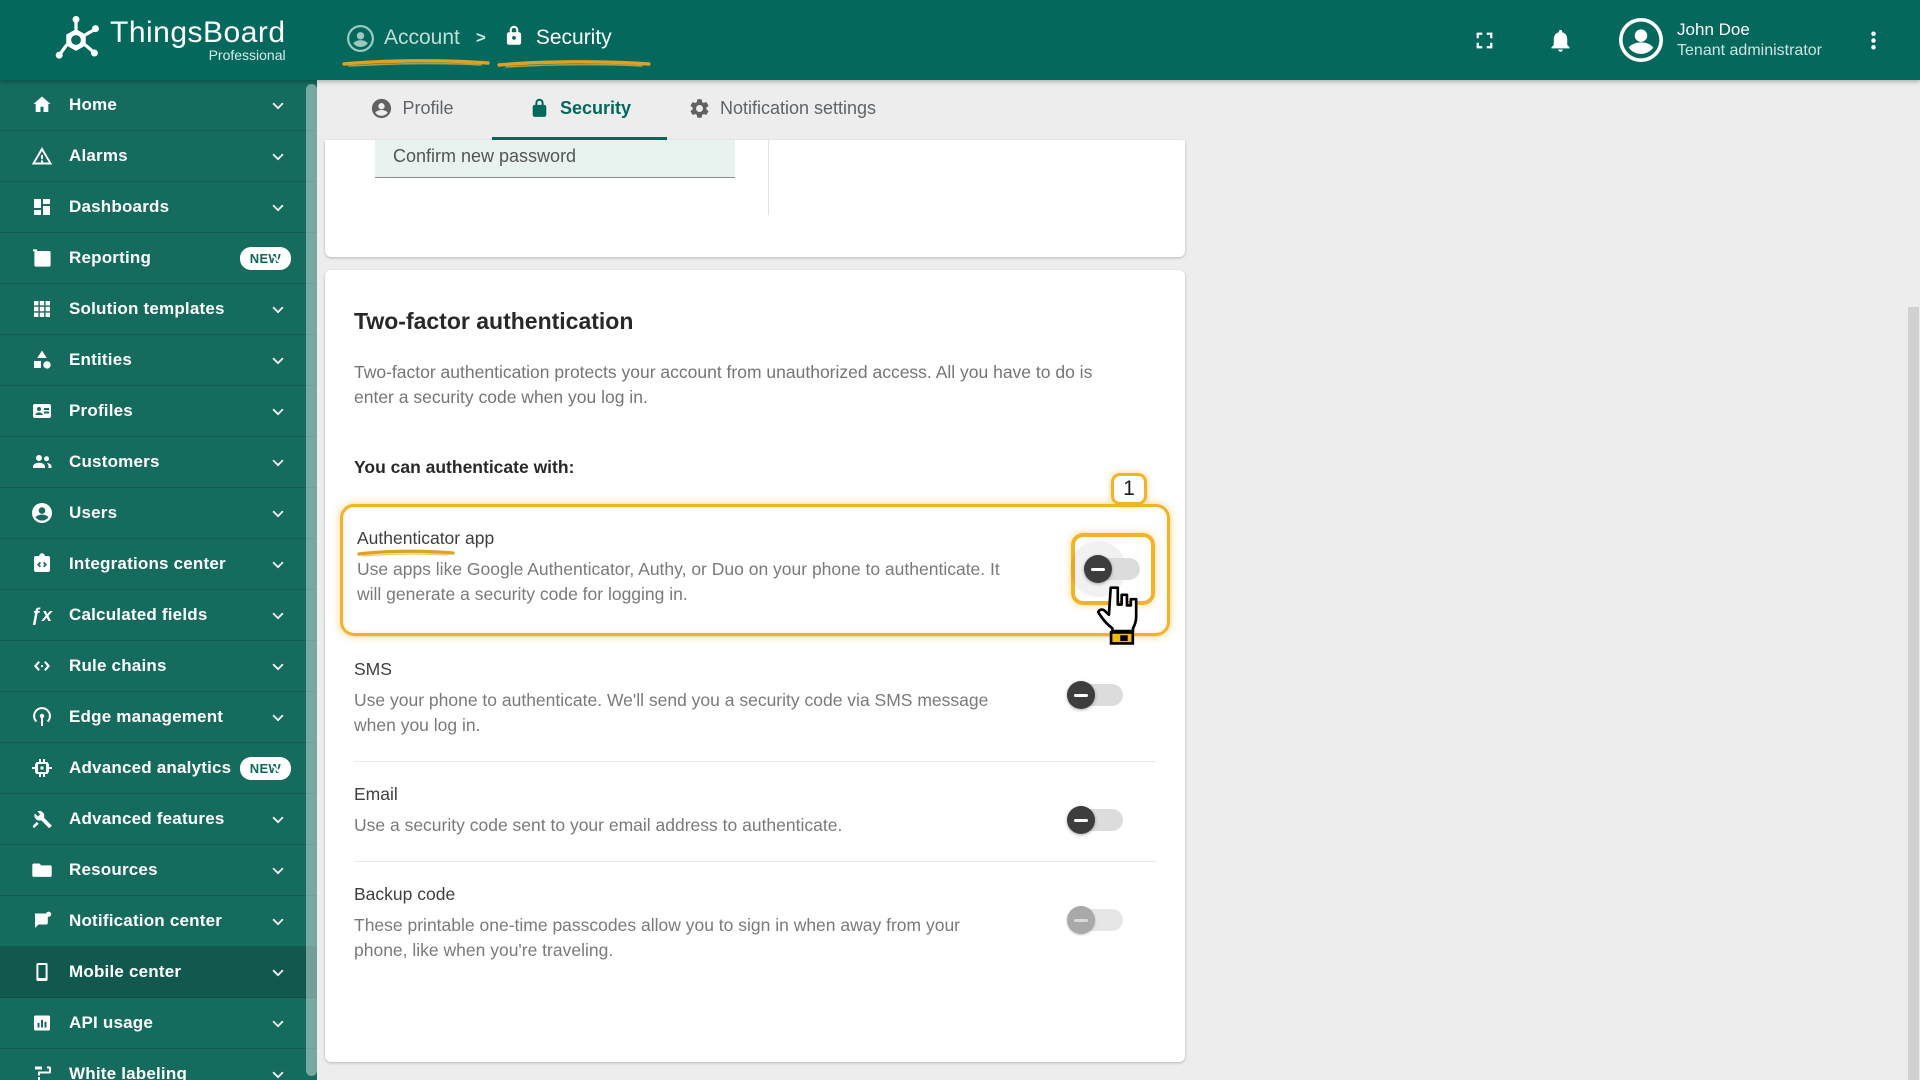  Describe the element at coordinates (1096, 820) in the screenshot. I see `email-toggle` at that location.